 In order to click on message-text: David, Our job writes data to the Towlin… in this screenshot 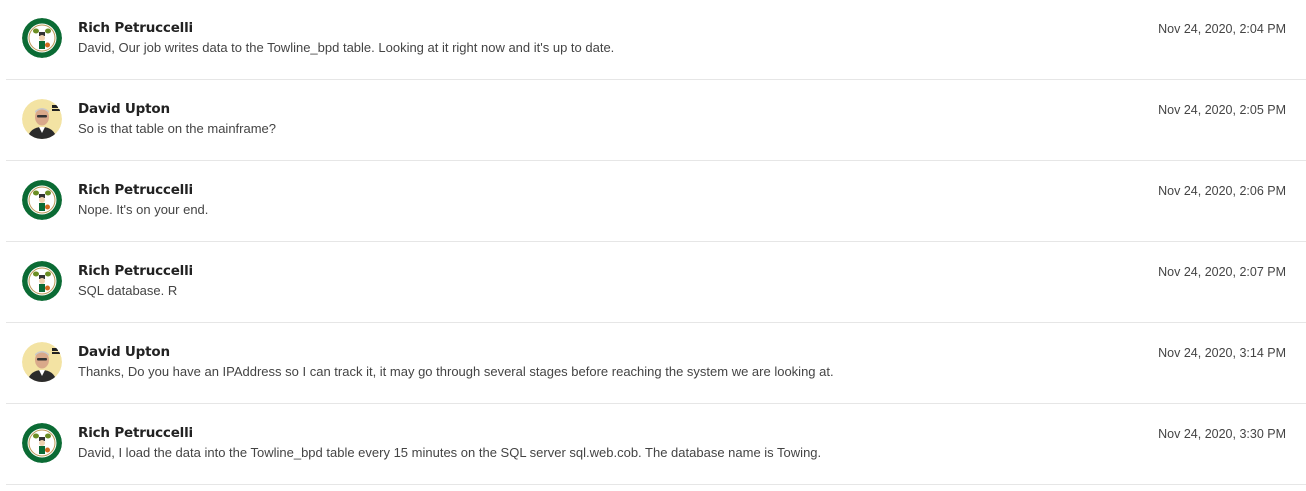, I will do `click(346, 47)`.